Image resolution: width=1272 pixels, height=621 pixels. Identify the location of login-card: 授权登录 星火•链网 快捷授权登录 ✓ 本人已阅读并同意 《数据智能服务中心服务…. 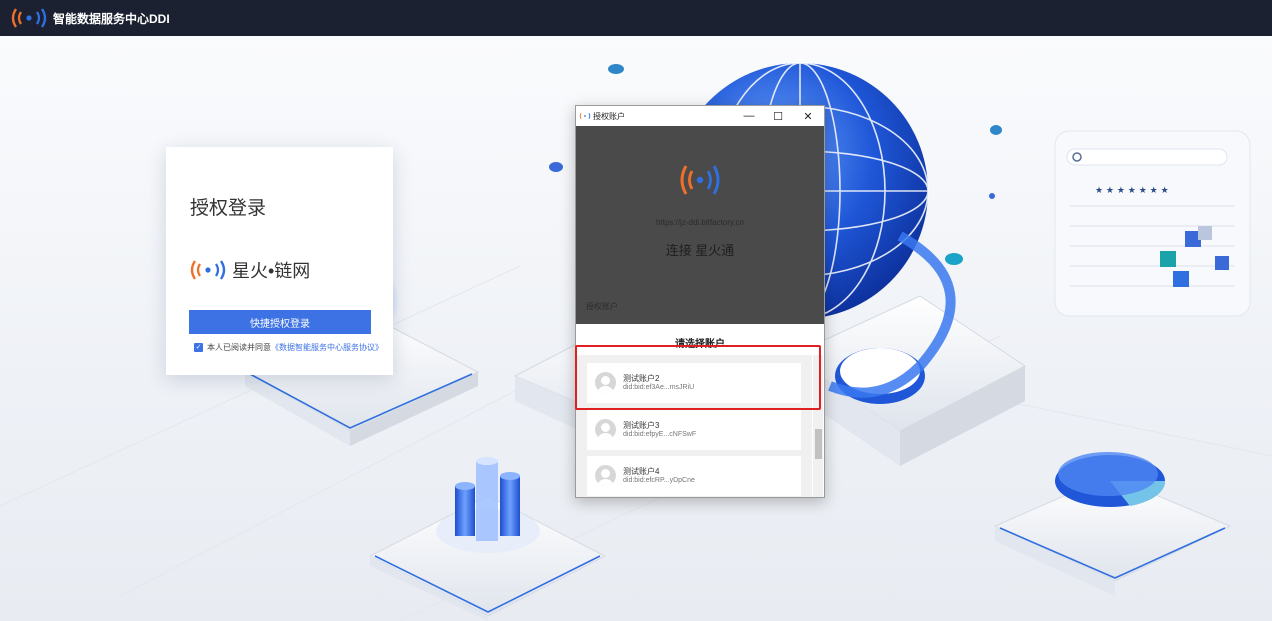
(279, 261).